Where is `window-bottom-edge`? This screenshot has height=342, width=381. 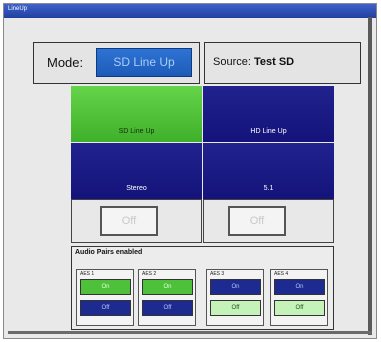
window-bottom-edge is located at coordinates (190, 332).